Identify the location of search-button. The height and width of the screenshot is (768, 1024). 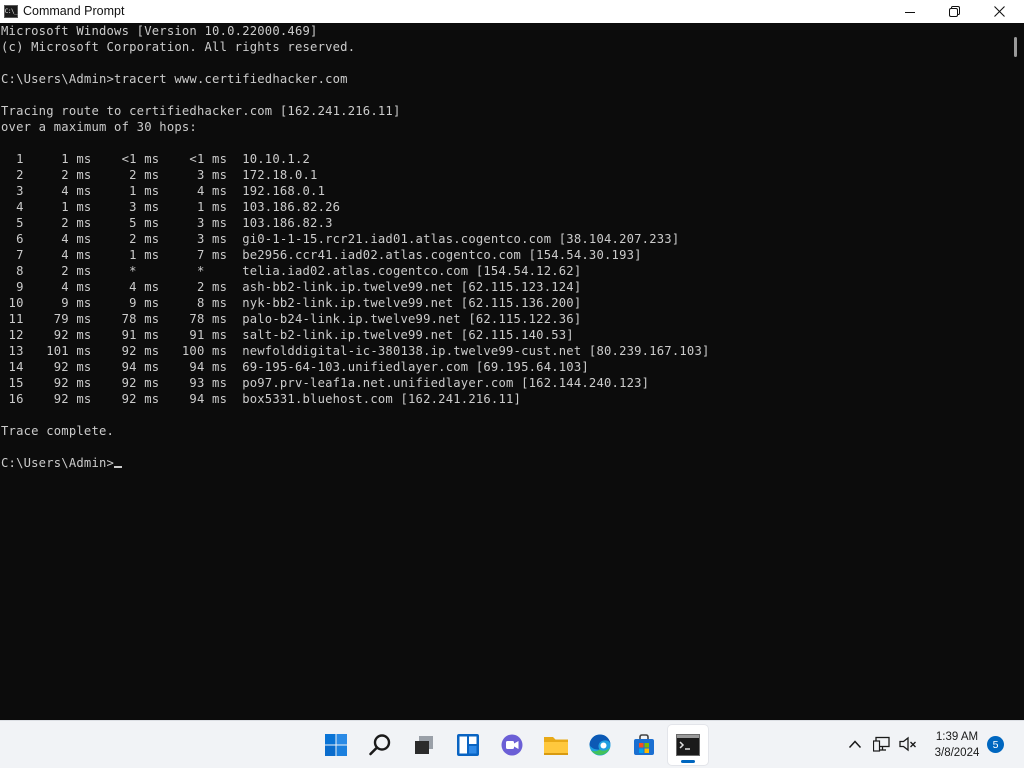
(380, 745).